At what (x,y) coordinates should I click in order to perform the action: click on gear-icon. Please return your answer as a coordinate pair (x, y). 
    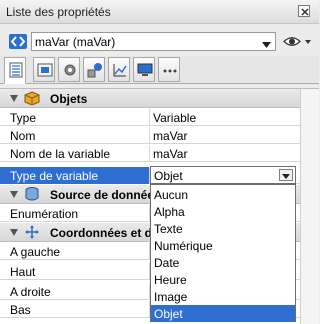
    Looking at the image, I should click on (70, 70).